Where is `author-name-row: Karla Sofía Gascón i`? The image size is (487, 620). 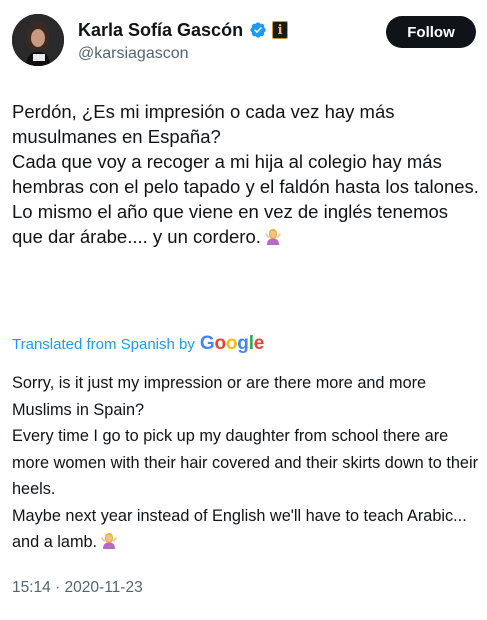
author-name-row: Karla Sofía Gascón i is located at coordinates (183, 30).